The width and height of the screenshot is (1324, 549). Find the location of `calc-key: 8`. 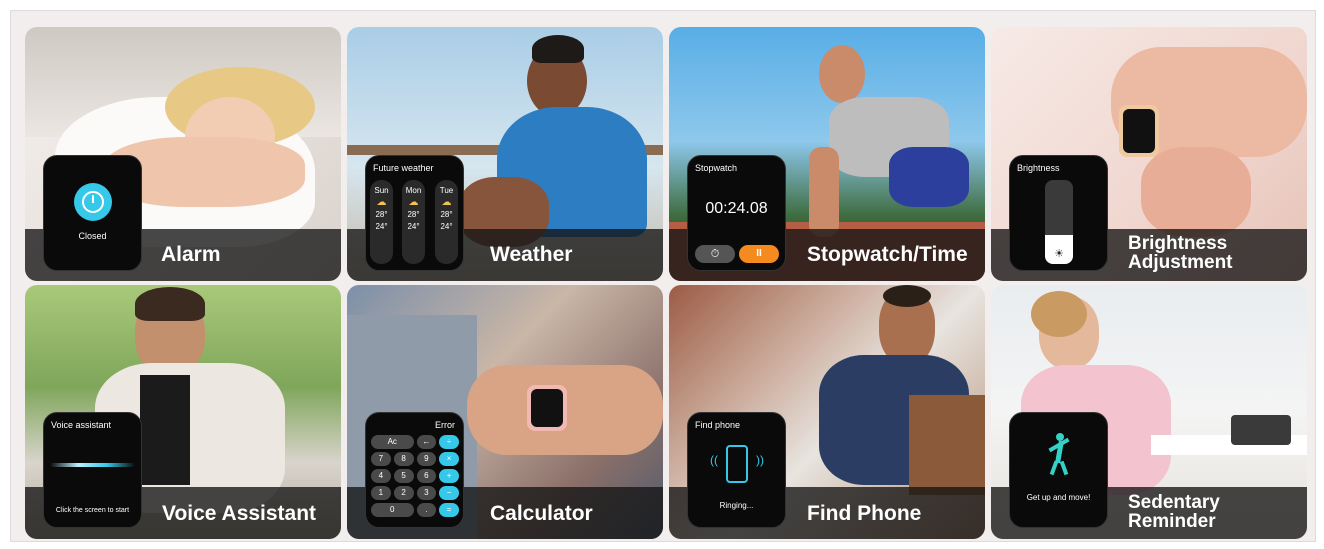

calc-key: 8 is located at coordinates (403, 459).